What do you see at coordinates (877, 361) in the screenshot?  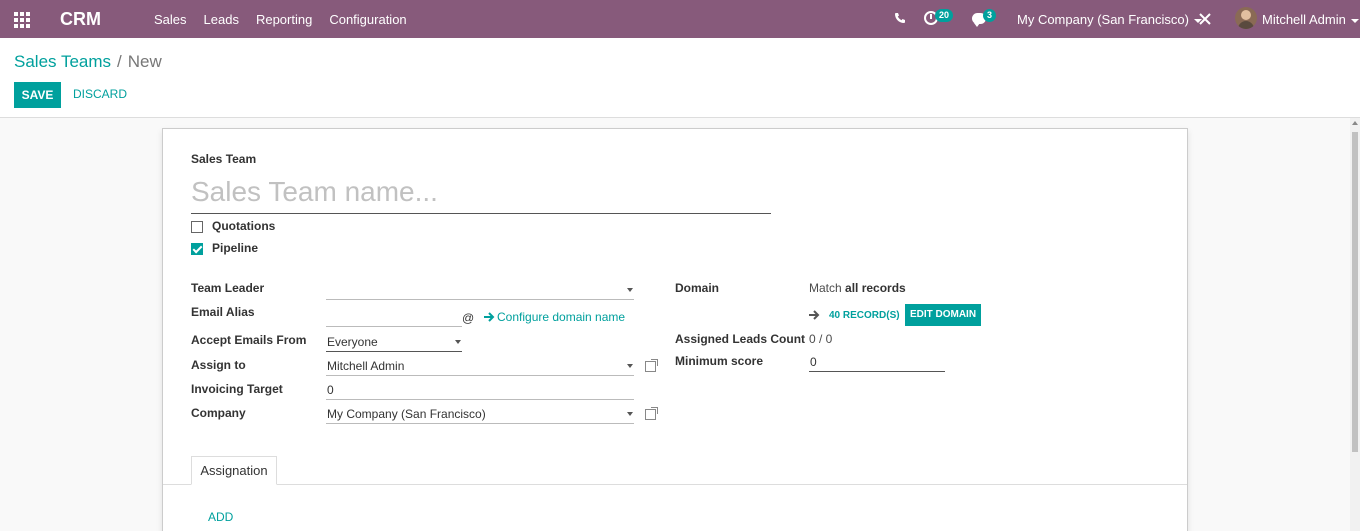 I see `minimum-score-input: 0` at bounding box center [877, 361].